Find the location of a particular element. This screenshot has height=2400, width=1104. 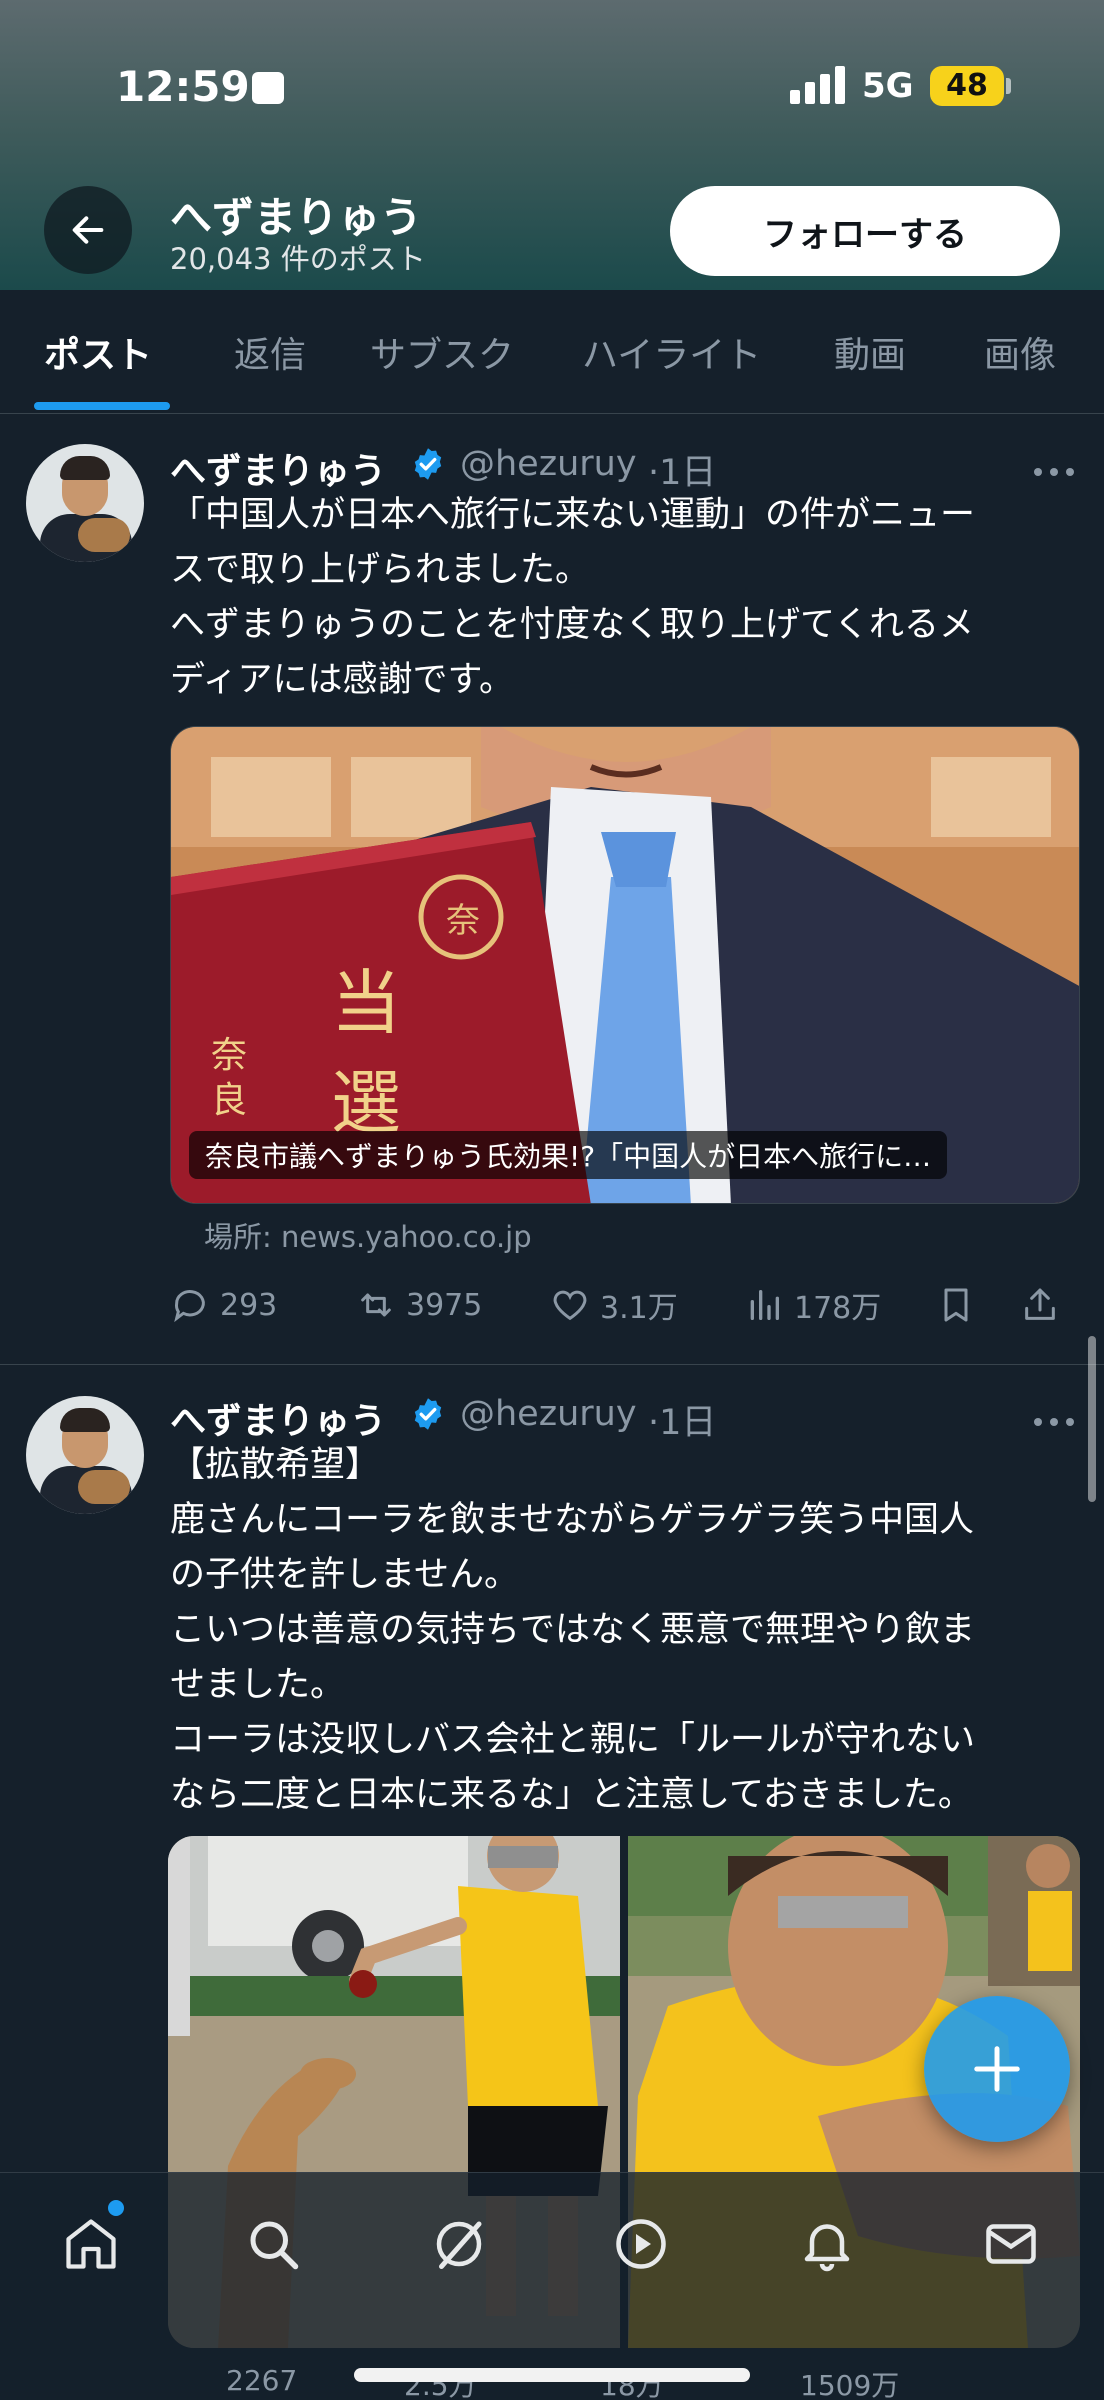

play-icon is located at coordinates (641, 2244).